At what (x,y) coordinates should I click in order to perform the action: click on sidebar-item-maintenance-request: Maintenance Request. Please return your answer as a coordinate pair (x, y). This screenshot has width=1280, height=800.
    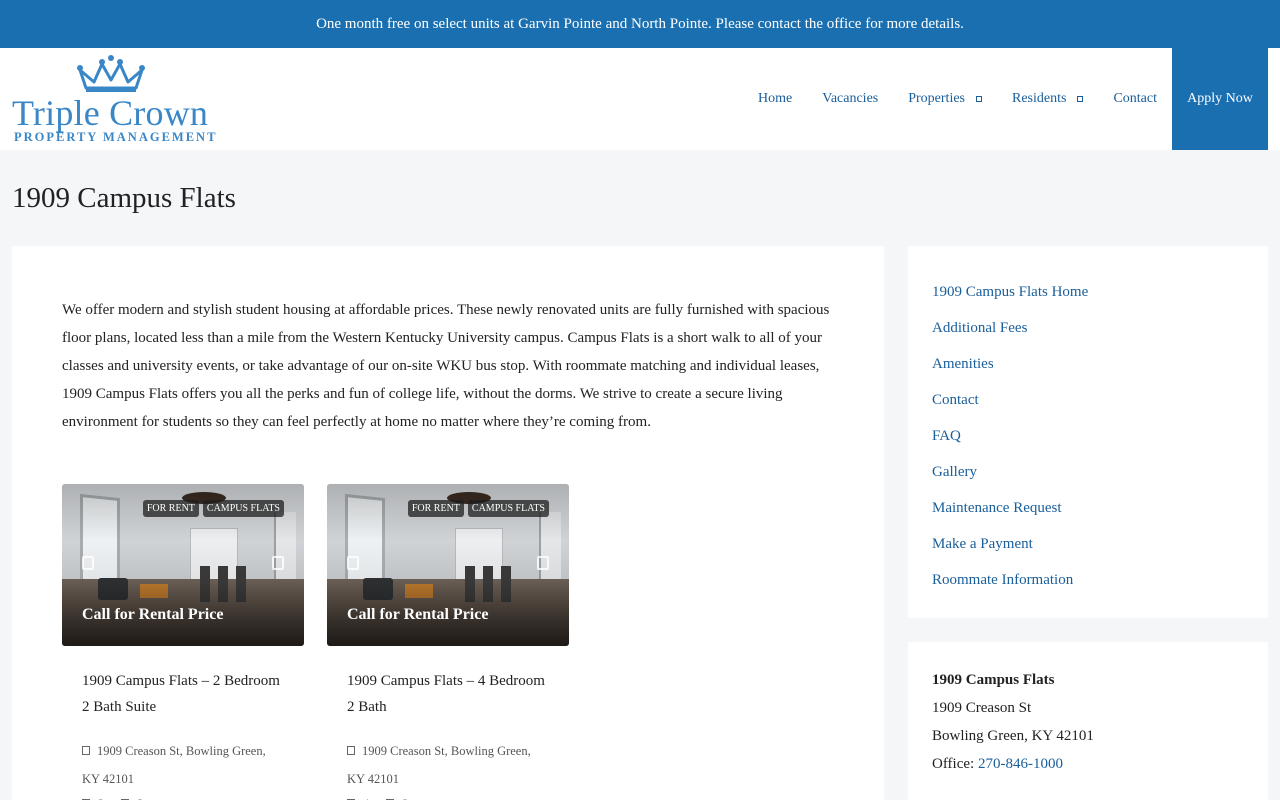
    Looking at the image, I should click on (1010, 508).